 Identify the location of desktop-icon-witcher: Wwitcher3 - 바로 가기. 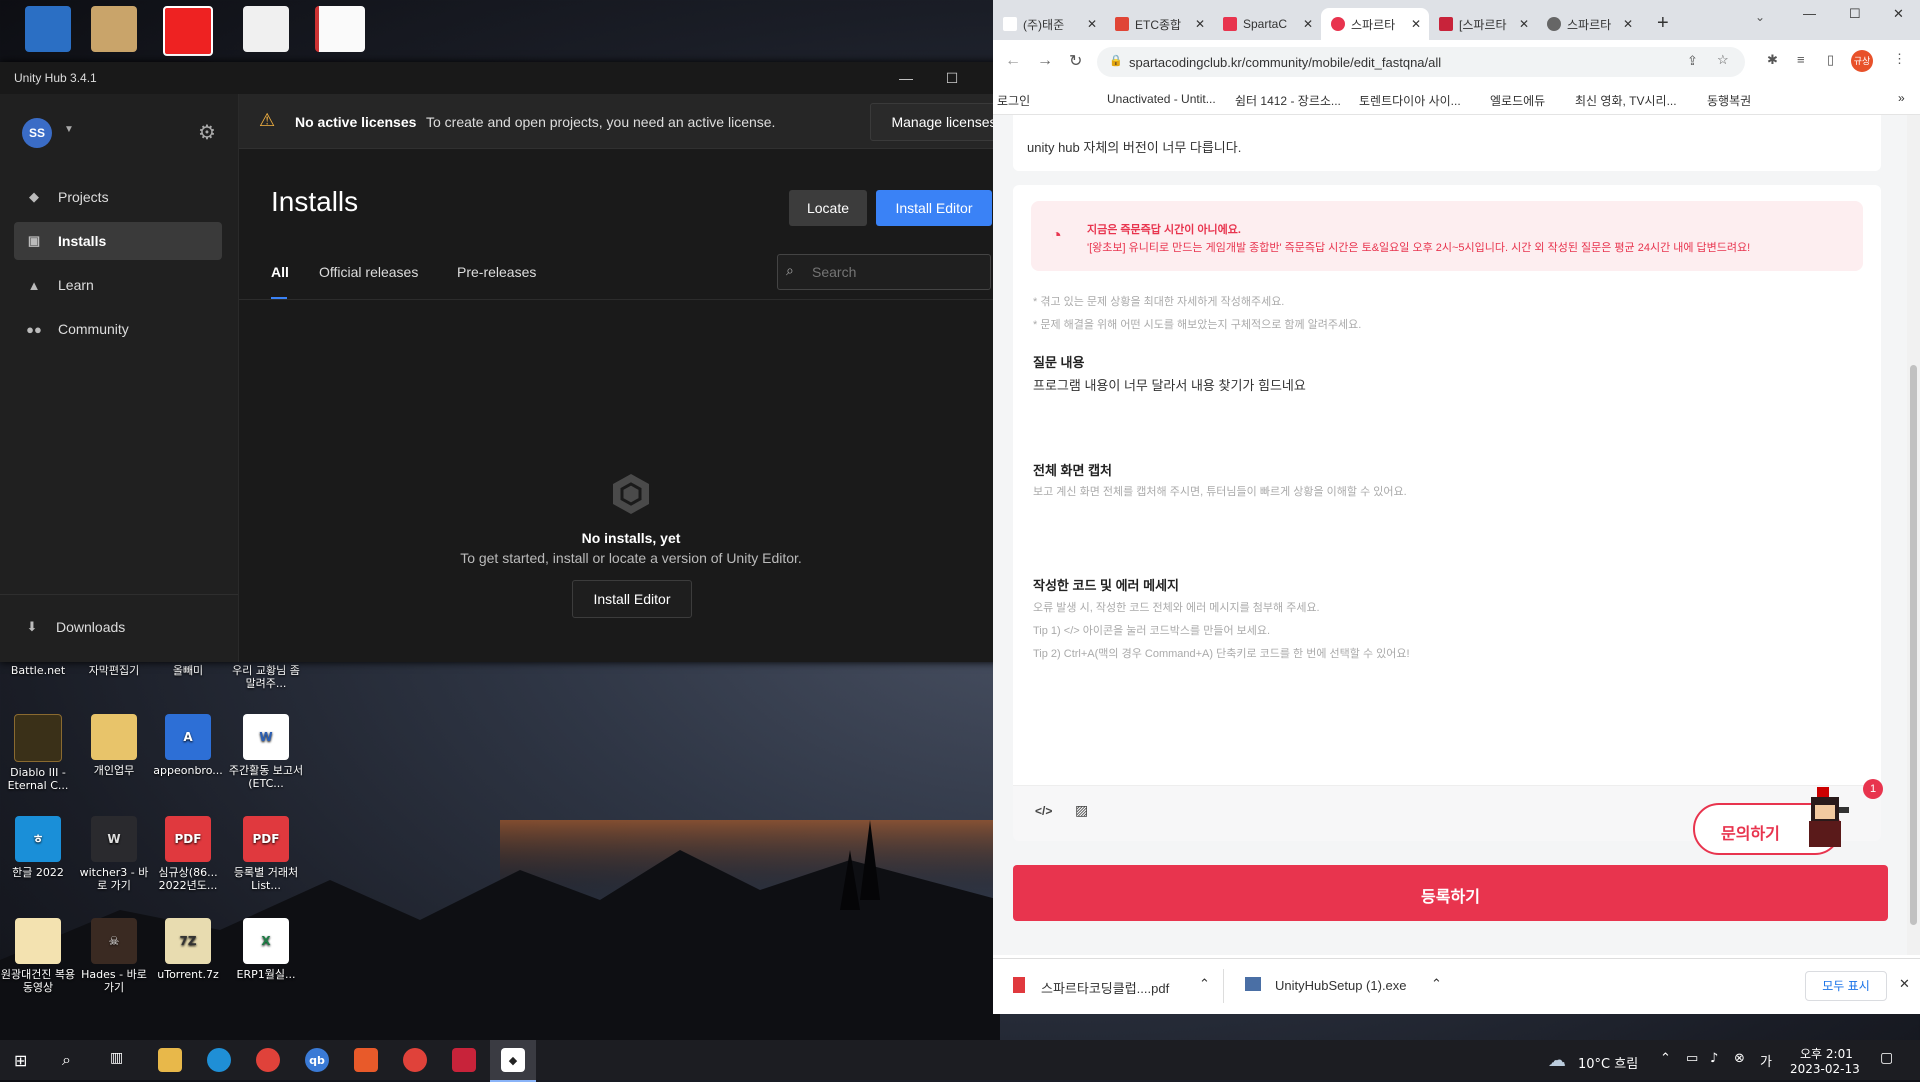
(114, 854).